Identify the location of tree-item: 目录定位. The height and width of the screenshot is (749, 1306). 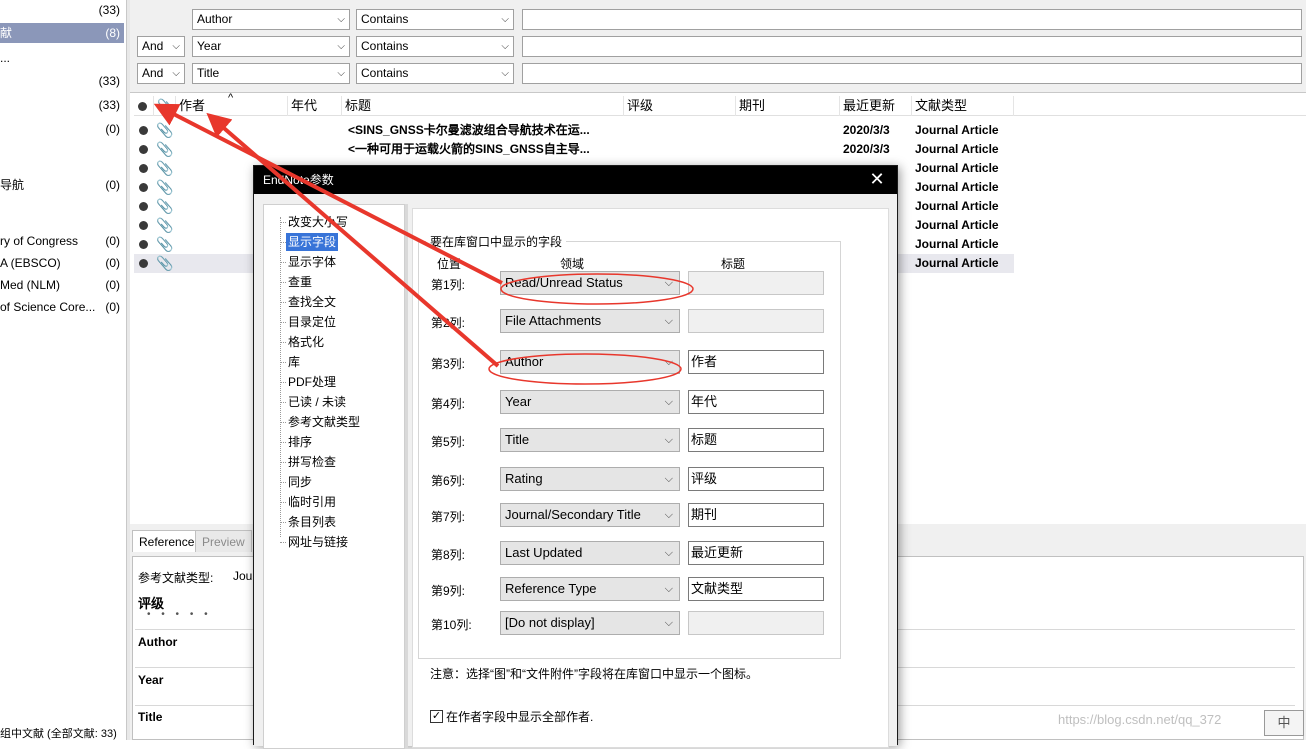
(312, 322).